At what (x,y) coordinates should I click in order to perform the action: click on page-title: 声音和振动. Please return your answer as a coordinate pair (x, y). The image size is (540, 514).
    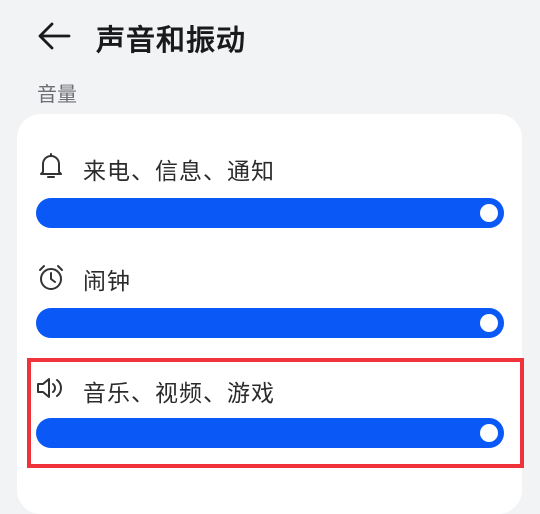
    Looking at the image, I should click on (171, 40).